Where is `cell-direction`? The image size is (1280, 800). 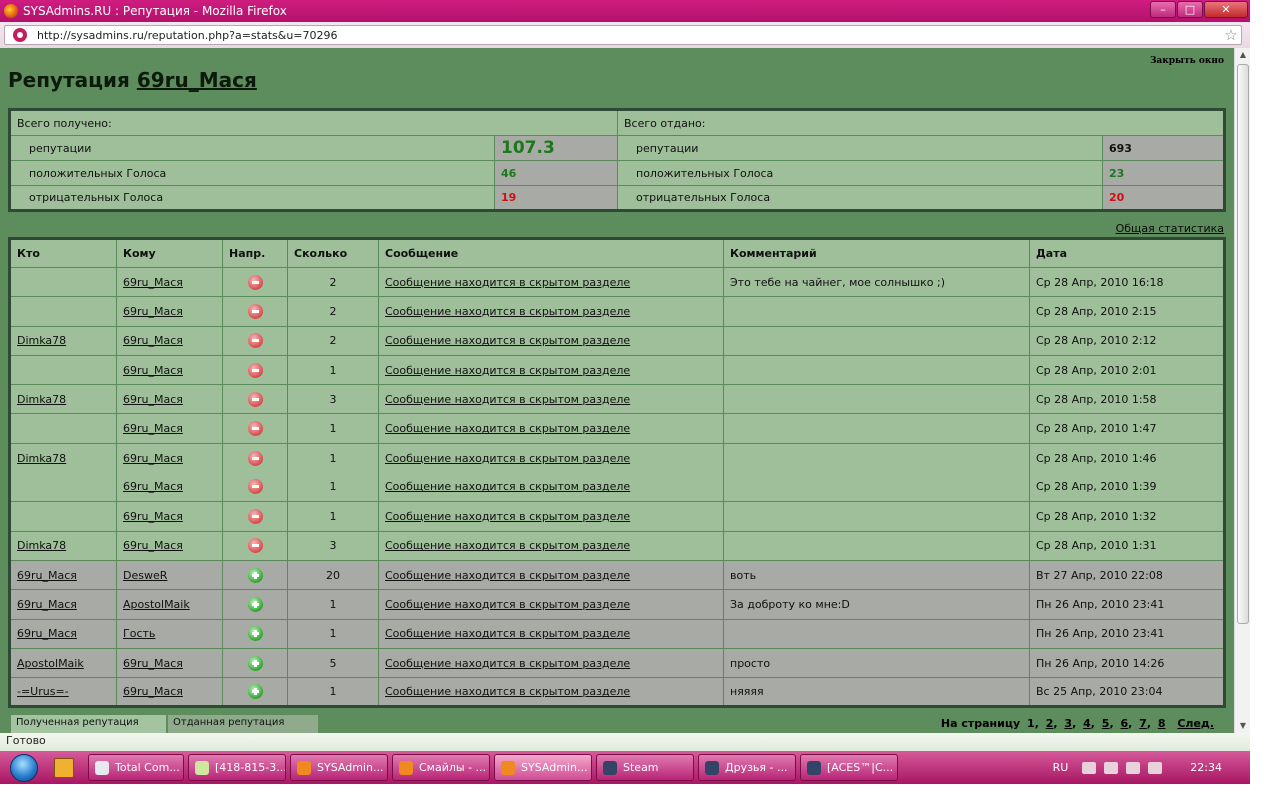
cell-direction is located at coordinates (255, 399).